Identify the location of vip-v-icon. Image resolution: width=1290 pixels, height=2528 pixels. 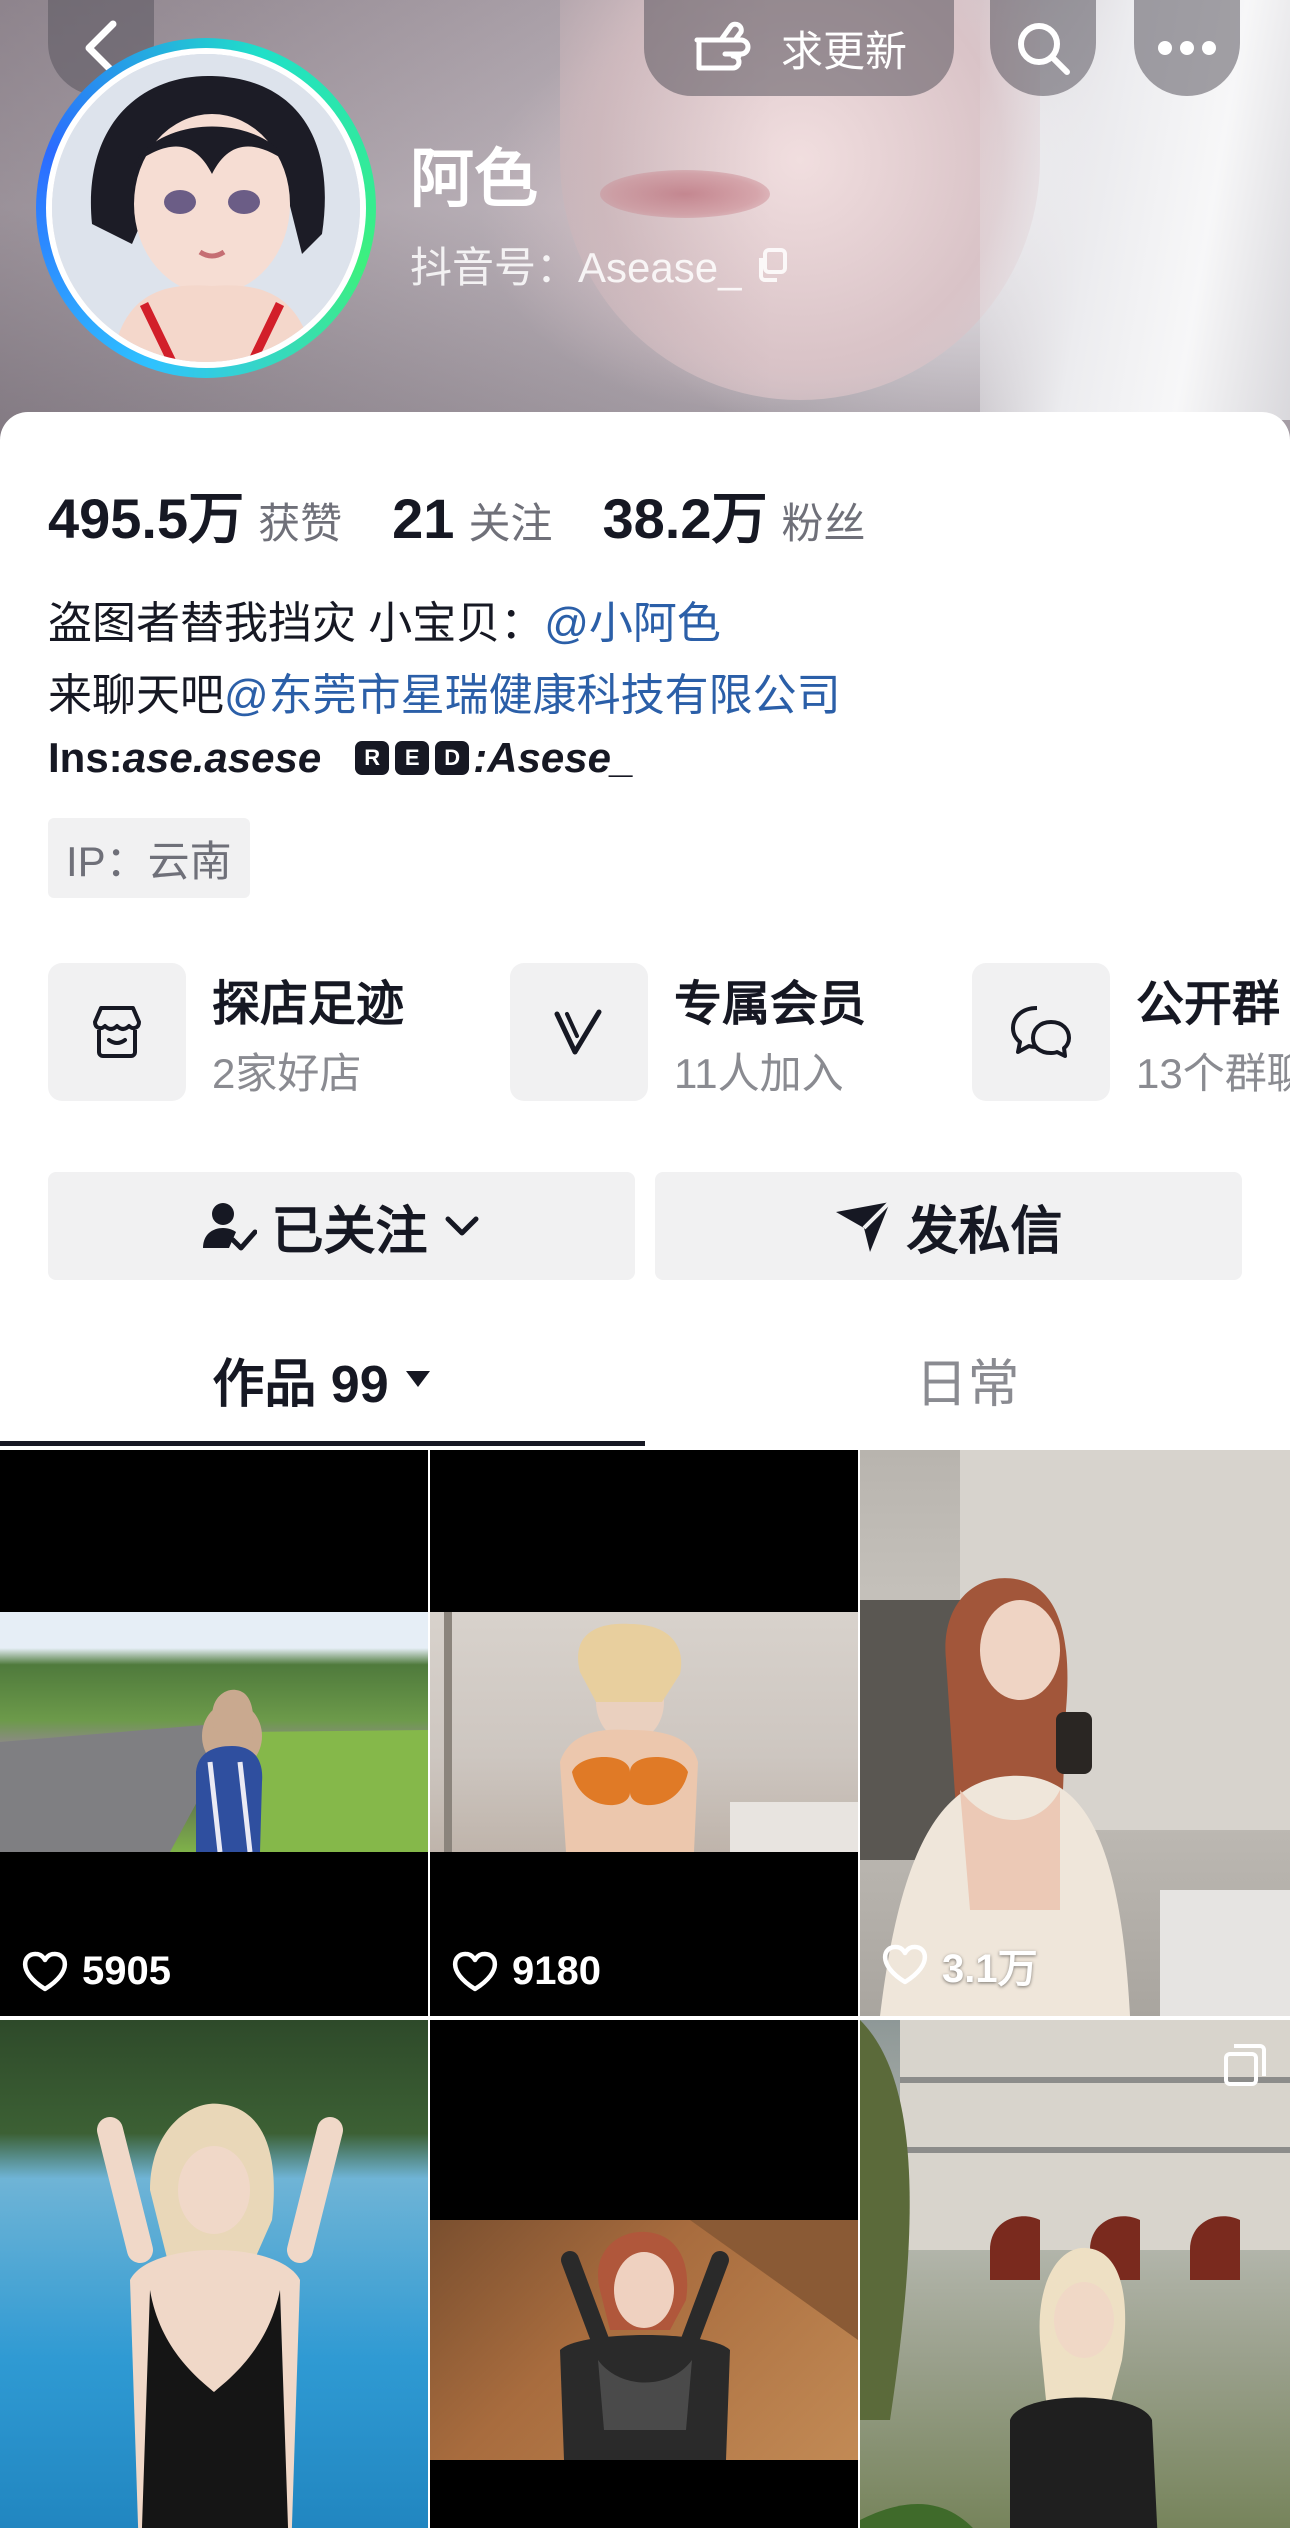
(578, 1032).